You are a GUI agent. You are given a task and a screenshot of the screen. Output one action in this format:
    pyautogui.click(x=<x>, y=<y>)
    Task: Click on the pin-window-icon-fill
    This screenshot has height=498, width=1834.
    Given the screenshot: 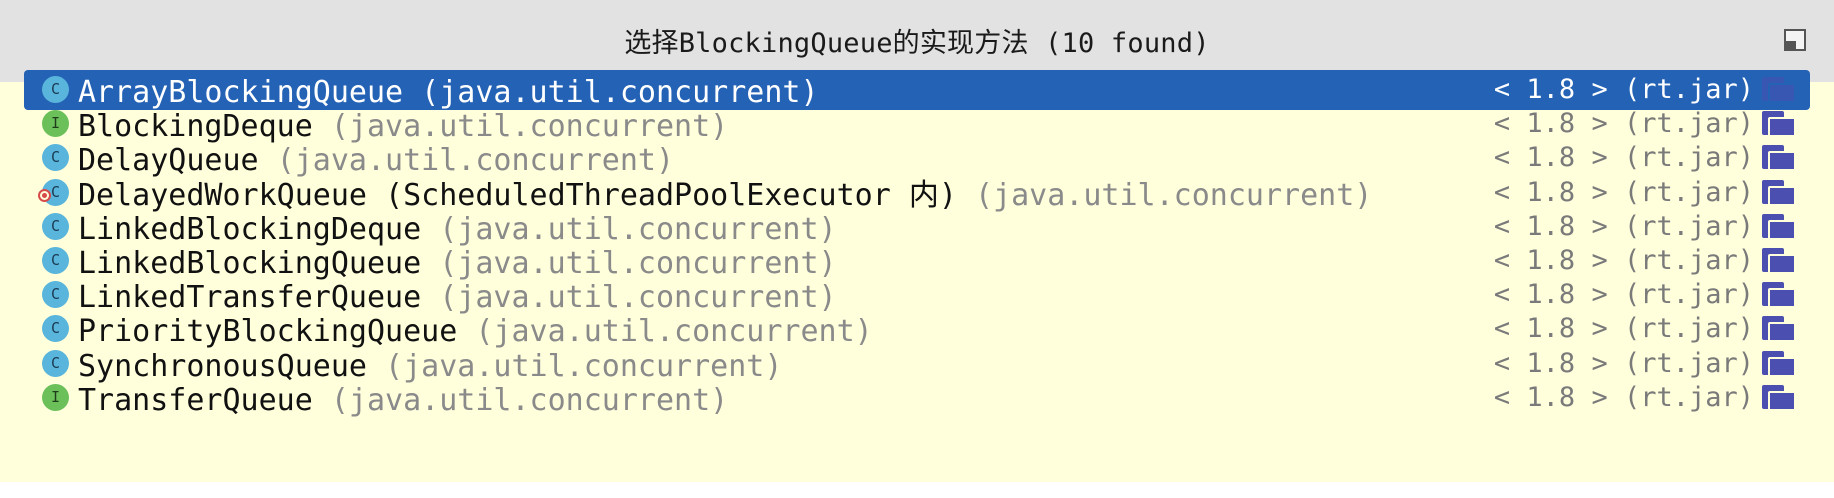 What is the action you would take?
    pyautogui.click(x=1791, y=45)
    